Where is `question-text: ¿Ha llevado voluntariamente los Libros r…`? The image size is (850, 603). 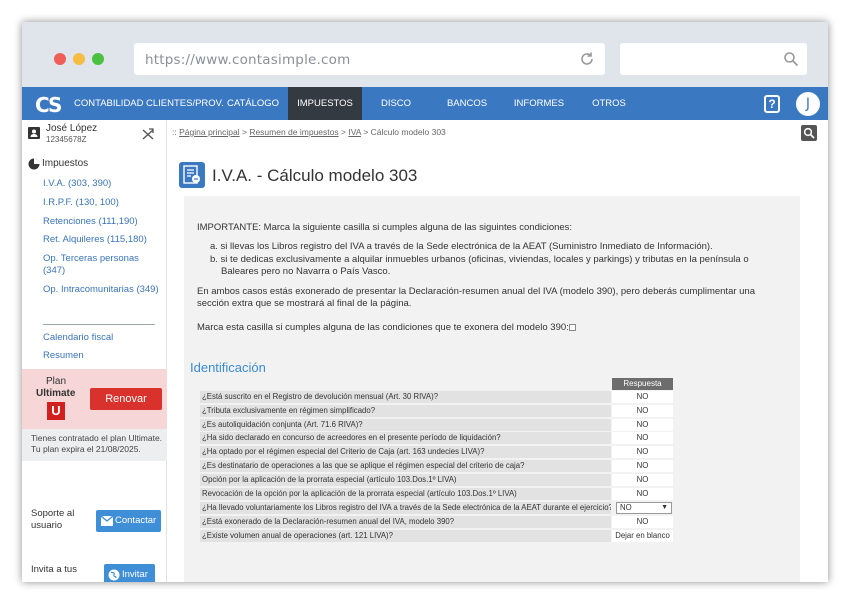
question-text: ¿Ha llevado voluntariamente los Libros r… is located at coordinates (405, 508).